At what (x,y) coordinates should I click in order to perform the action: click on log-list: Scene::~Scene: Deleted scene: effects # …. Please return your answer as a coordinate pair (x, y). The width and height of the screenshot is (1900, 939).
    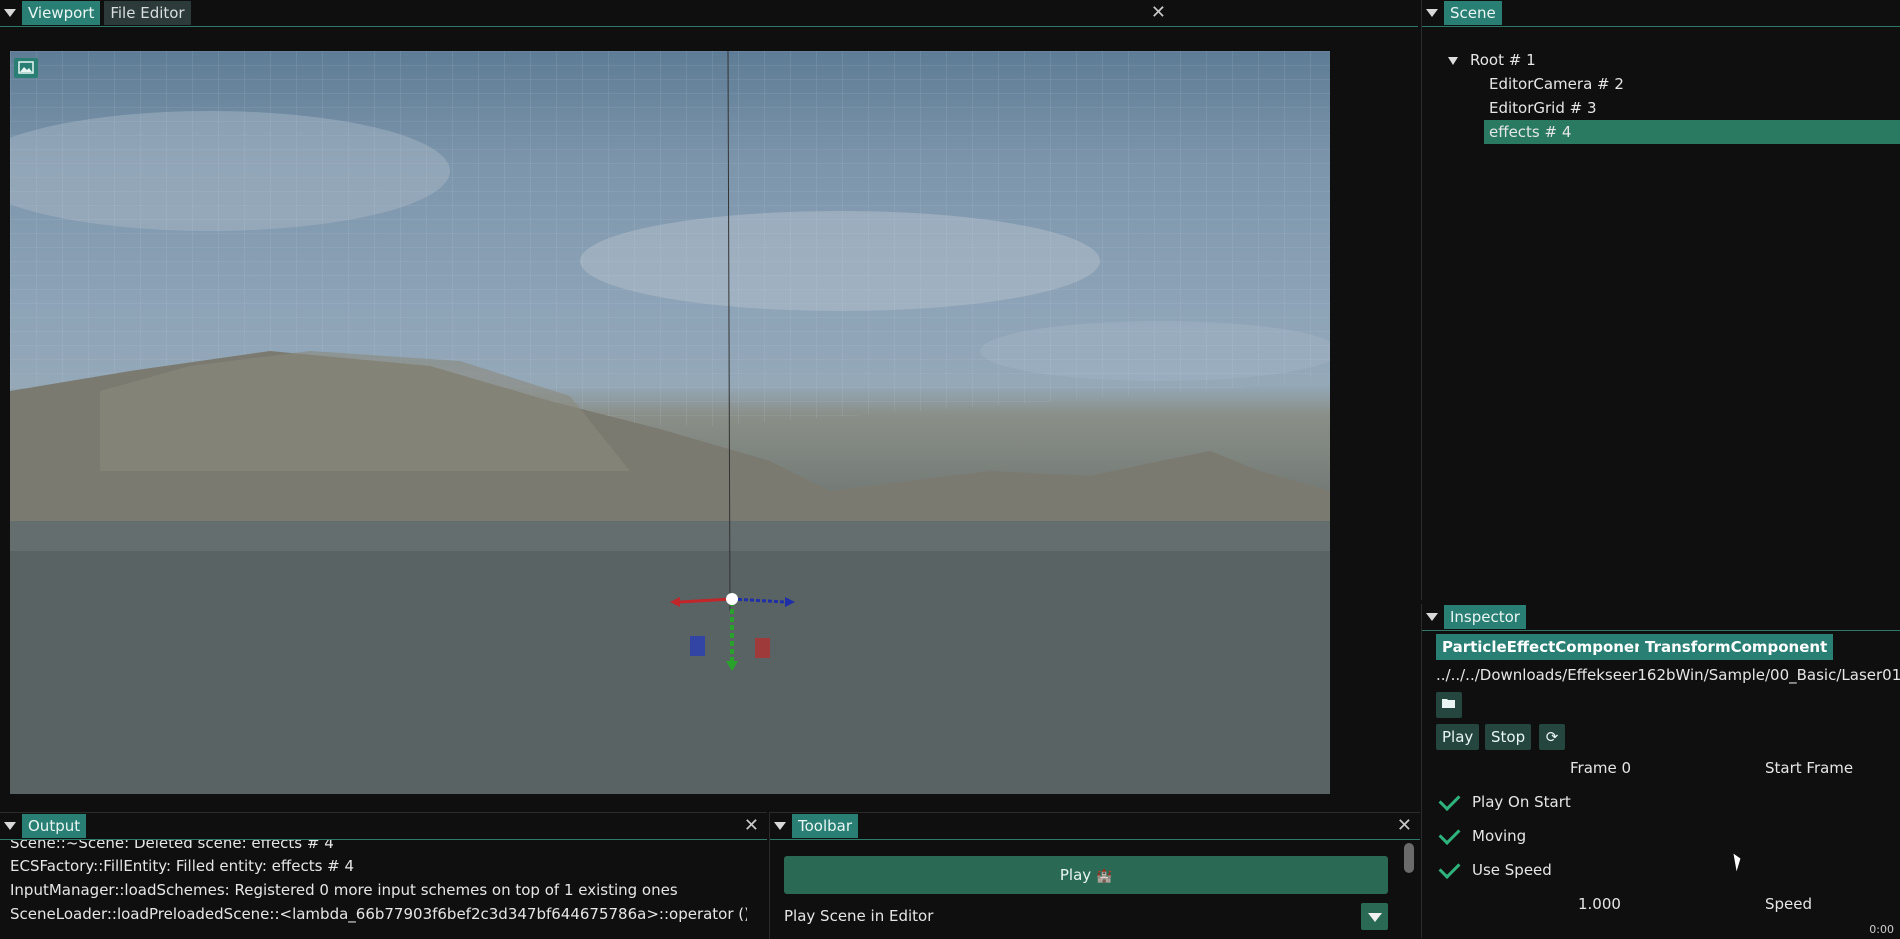
    Looking at the image, I should click on (378, 883).